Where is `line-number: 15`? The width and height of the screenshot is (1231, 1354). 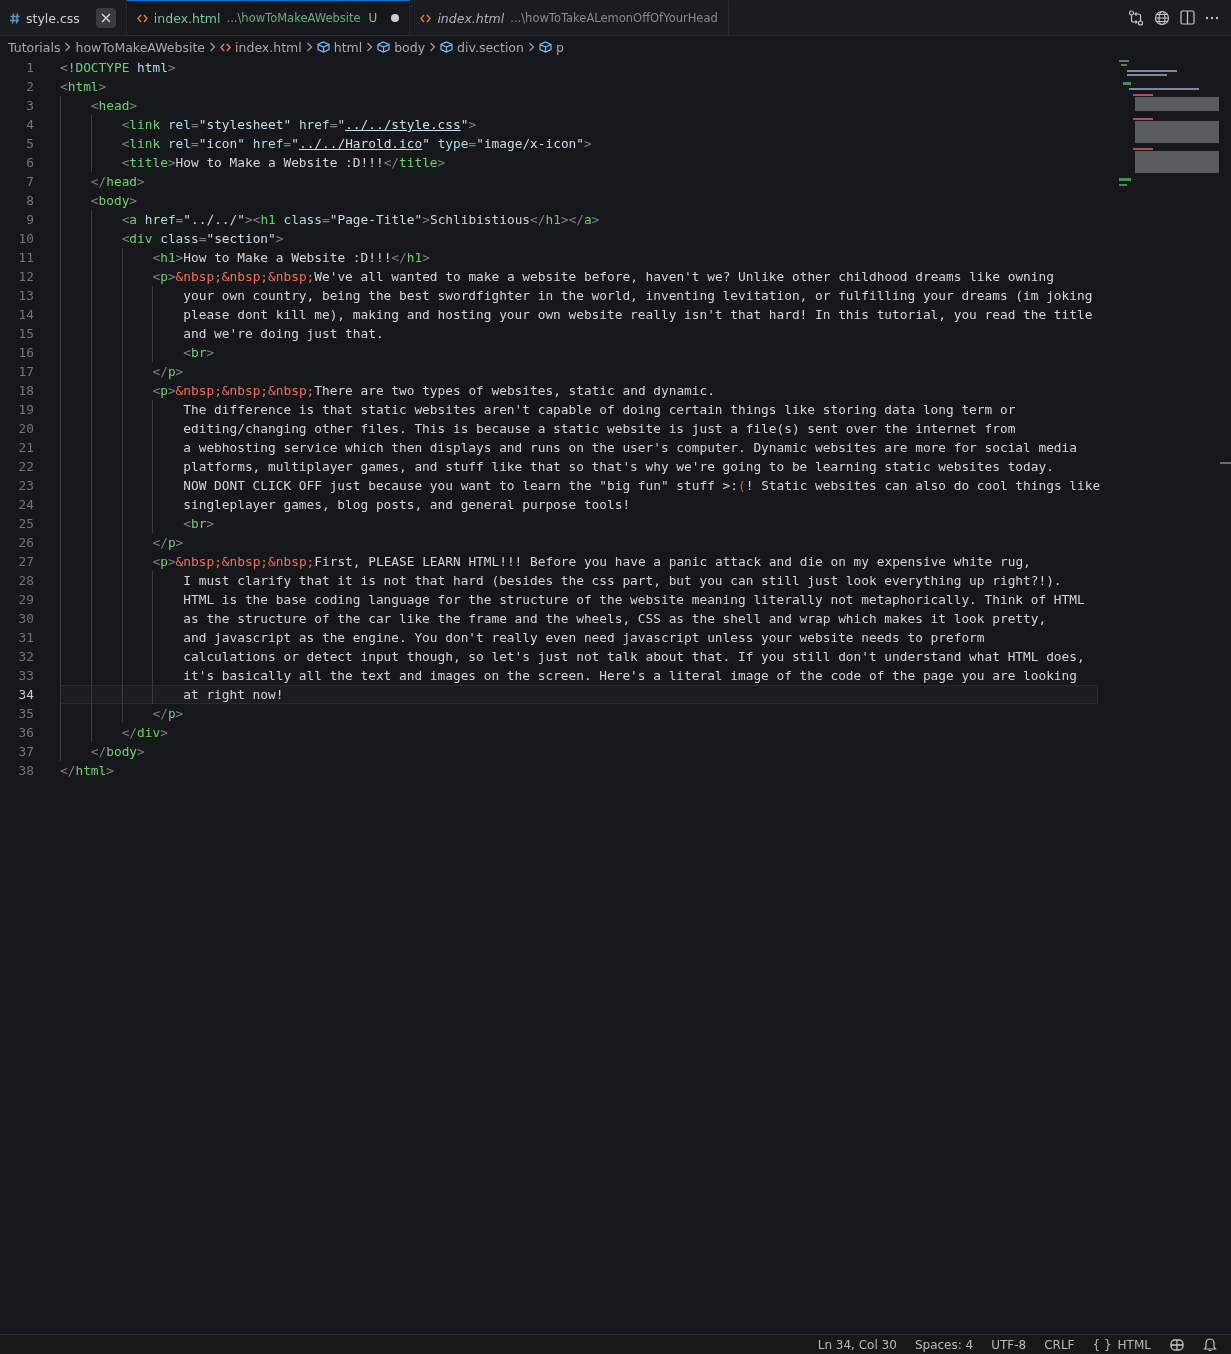 line-number: 15 is located at coordinates (25, 334).